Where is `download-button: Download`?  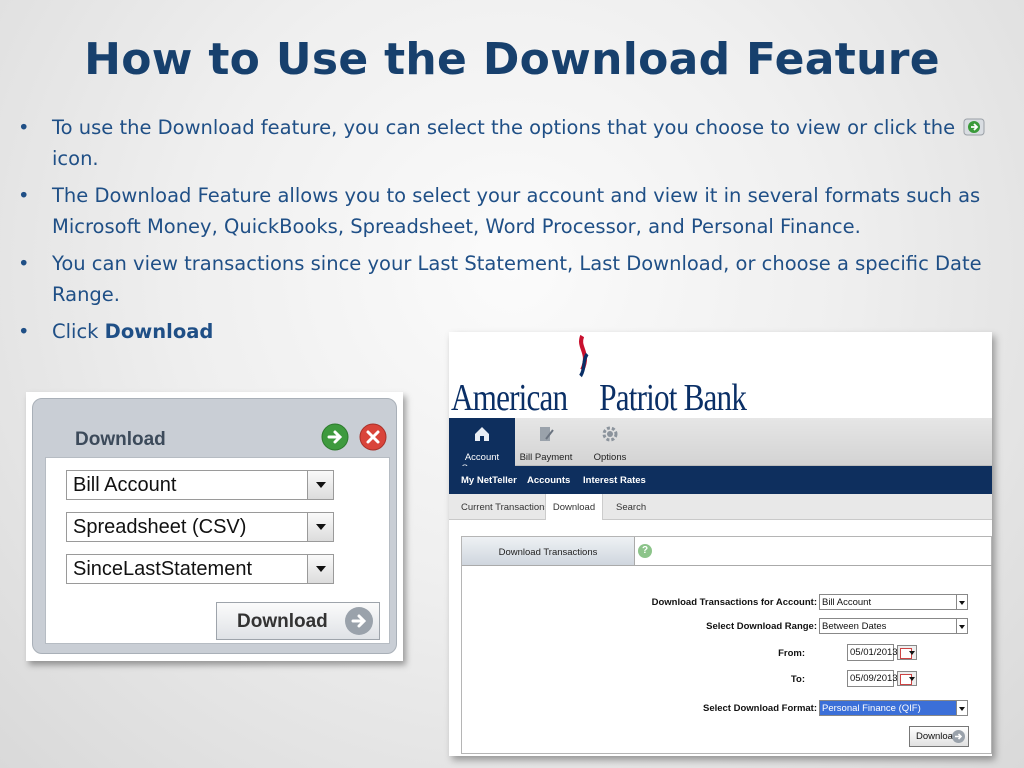
download-button: Download is located at coordinates (298, 621).